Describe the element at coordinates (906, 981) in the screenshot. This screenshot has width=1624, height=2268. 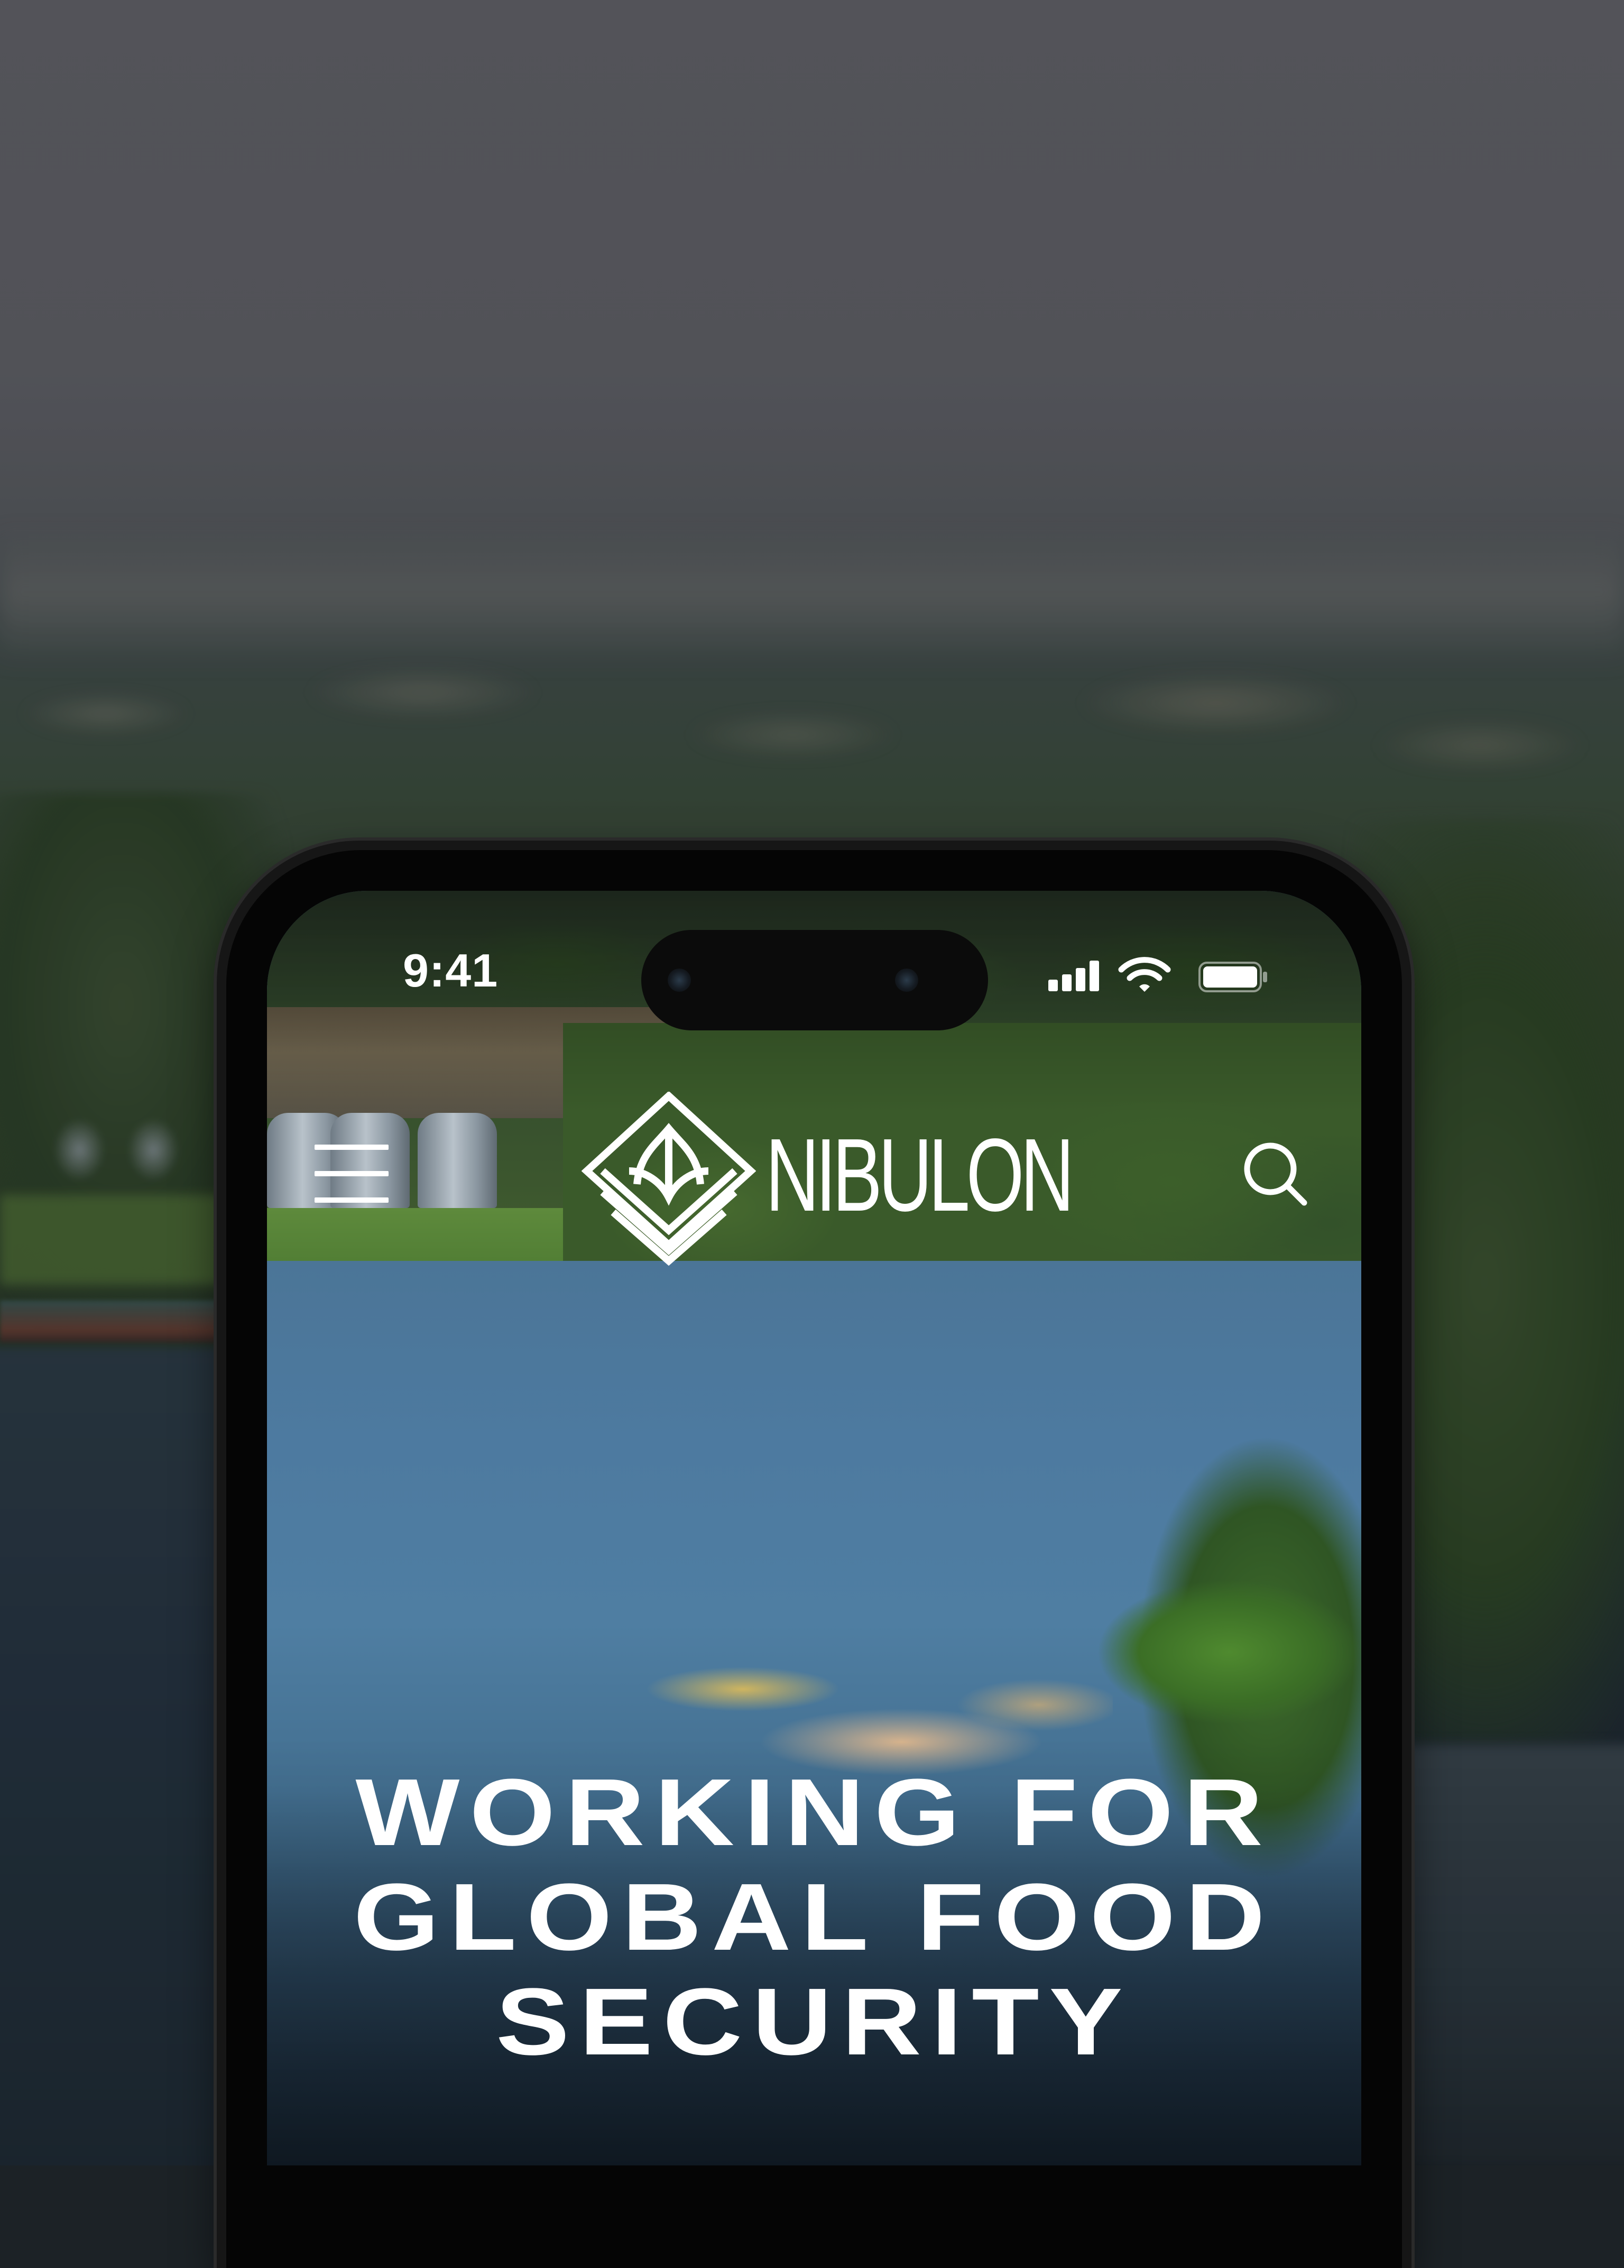
I see `face-sensor-icon` at that location.